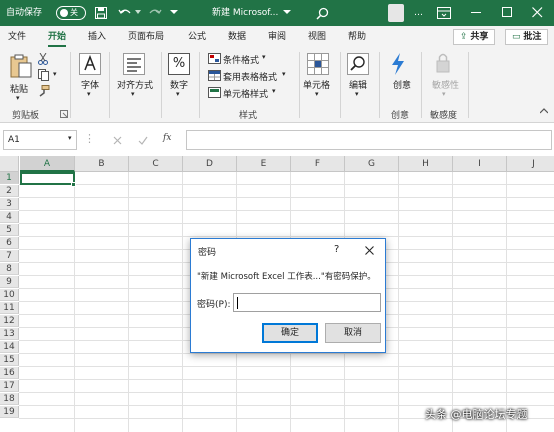  What do you see at coordinates (9, 373) in the screenshot?
I see `row-header-16: 16` at bounding box center [9, 373].